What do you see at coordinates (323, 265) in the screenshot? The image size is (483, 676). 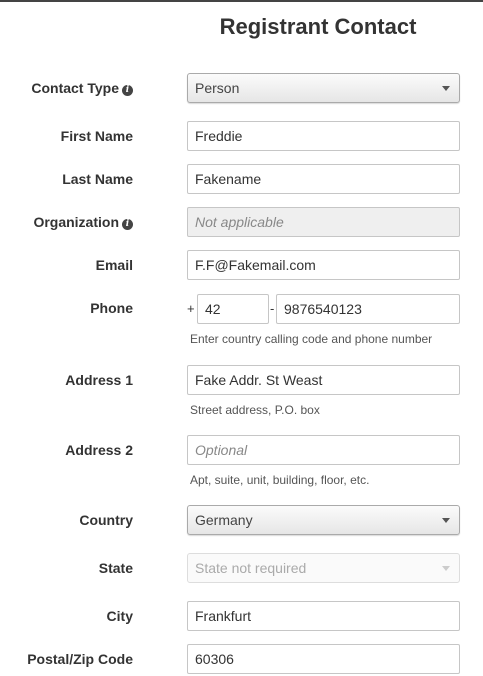 I see `email-input` at bounding box center [323, 265].